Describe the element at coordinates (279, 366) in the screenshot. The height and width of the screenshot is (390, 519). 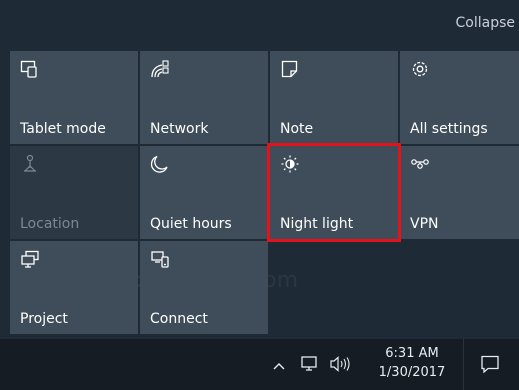
I see `chevron-up-icon` at that location.